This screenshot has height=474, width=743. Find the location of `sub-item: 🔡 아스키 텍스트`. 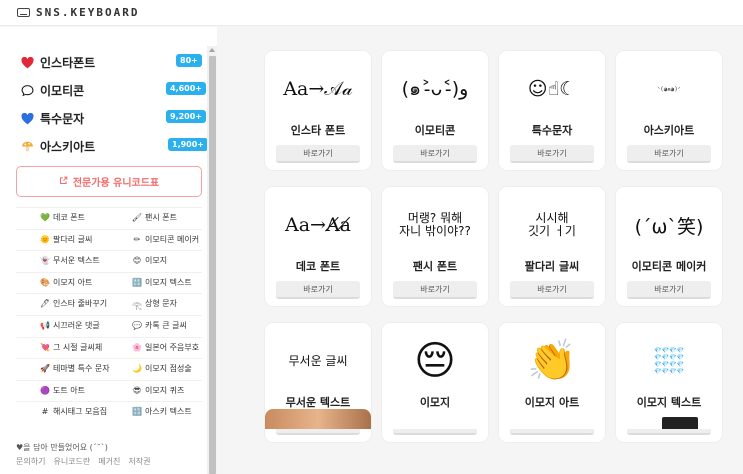

sub-item: 🔡 아스키 텍스트 is located at coordinates (162, 411).